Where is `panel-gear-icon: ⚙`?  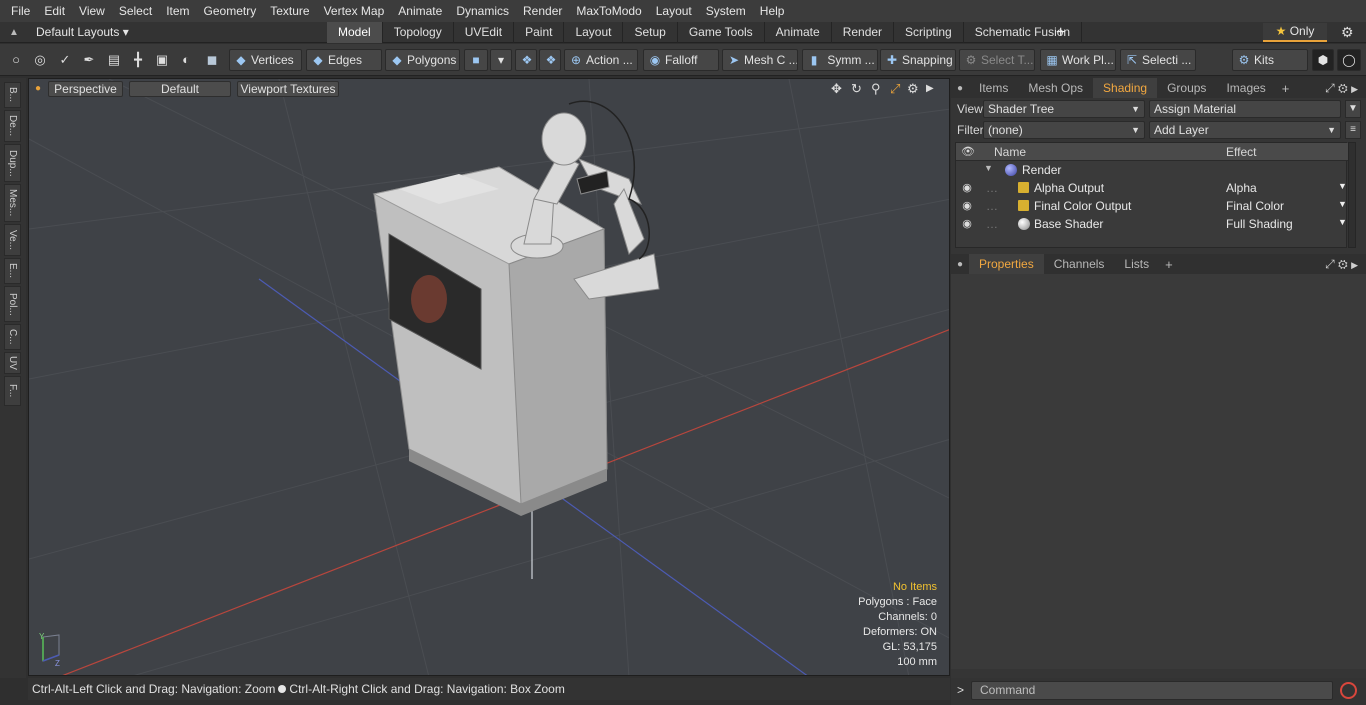
panel-gear-icon: ⚙ is located at coordinates (1343, 88).